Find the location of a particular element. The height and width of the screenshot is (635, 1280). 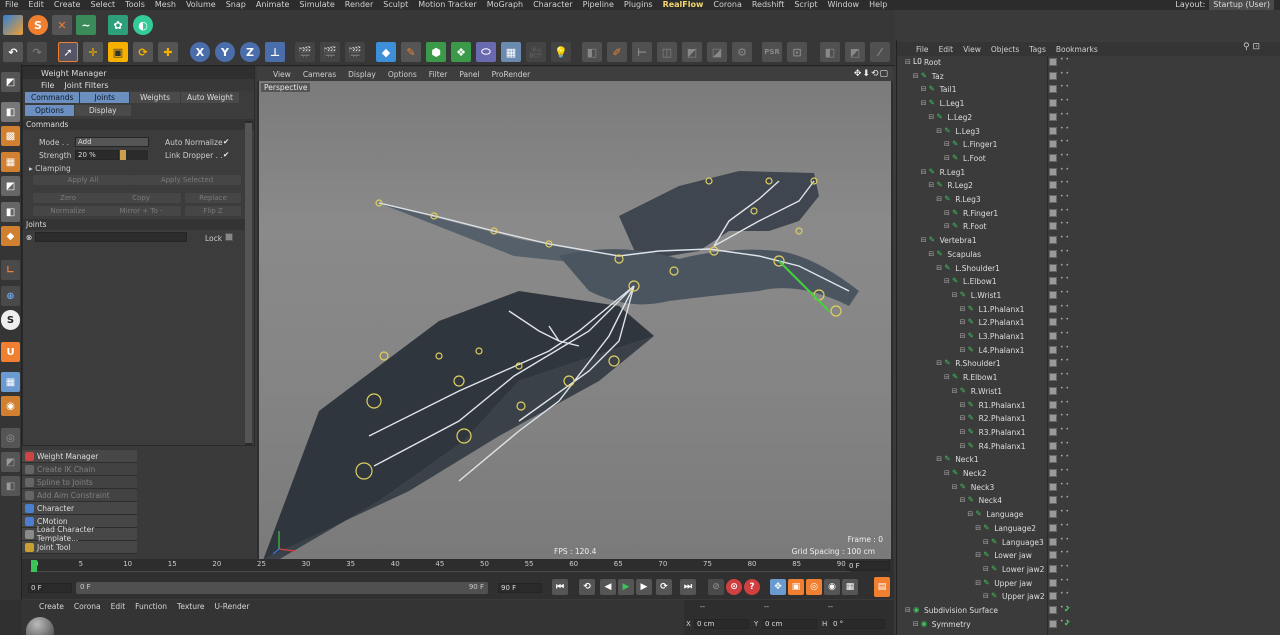

next-key-icon: ⟳ is located at coordinates (664, 587).